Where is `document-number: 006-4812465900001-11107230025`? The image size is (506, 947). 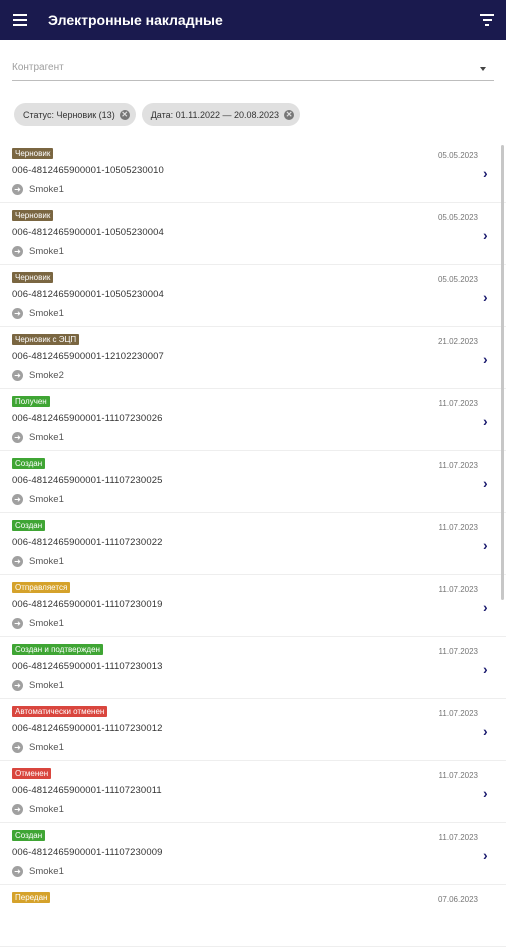 document-number: 006-4812465900001-11107230025 is located at coordinates (87, 480).